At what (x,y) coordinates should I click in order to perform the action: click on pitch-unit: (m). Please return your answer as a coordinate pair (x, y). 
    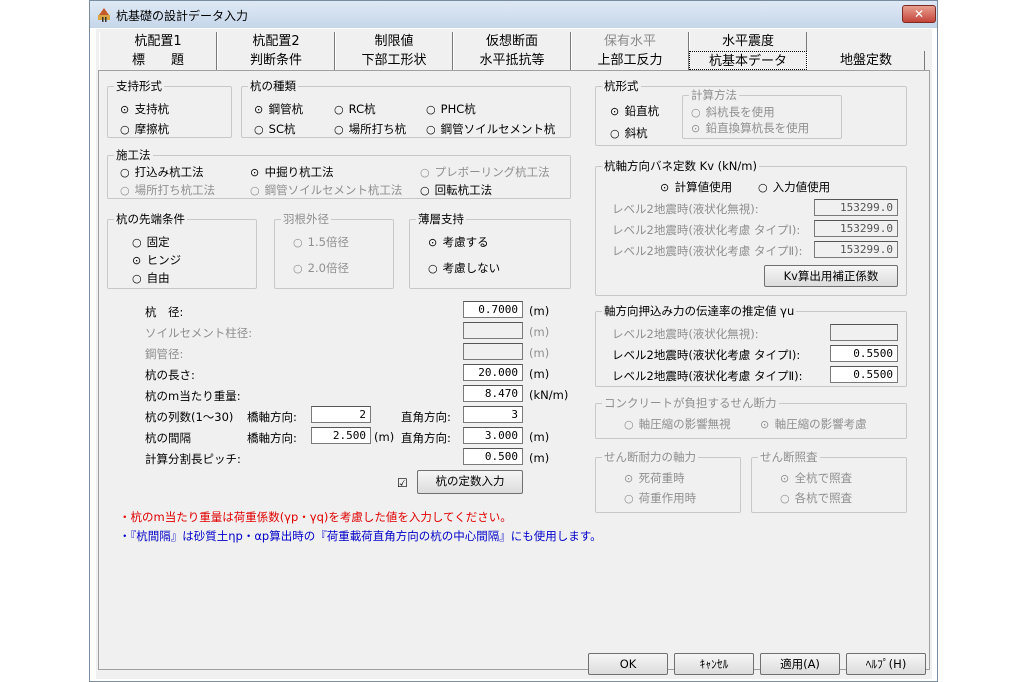
    Looking at the image, I should click on (539, 458).